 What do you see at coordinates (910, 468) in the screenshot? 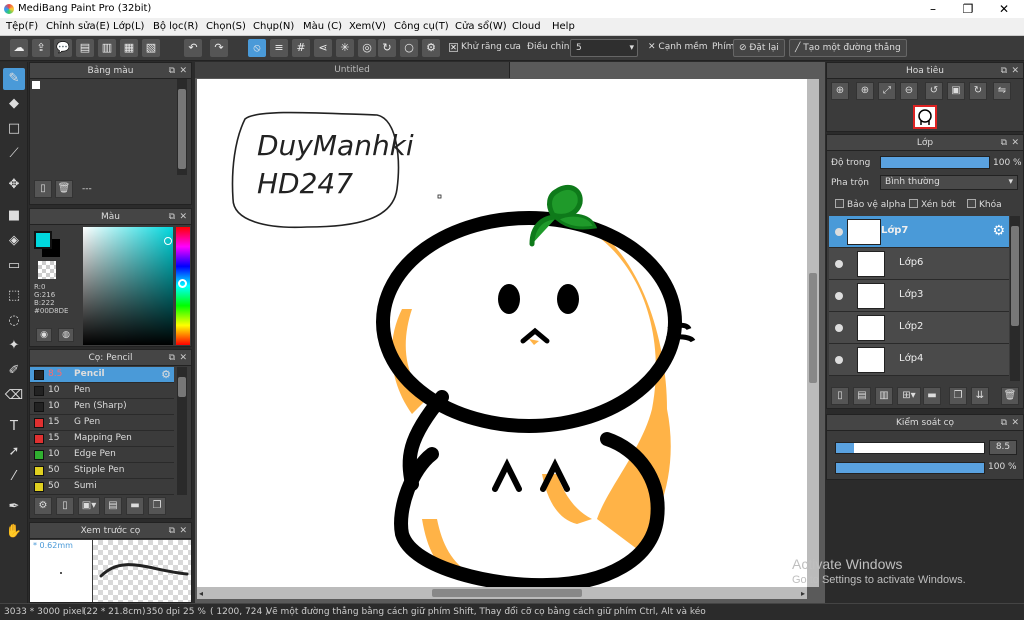
I see `brush-opacity-slider` at bounding box center [910, 468].